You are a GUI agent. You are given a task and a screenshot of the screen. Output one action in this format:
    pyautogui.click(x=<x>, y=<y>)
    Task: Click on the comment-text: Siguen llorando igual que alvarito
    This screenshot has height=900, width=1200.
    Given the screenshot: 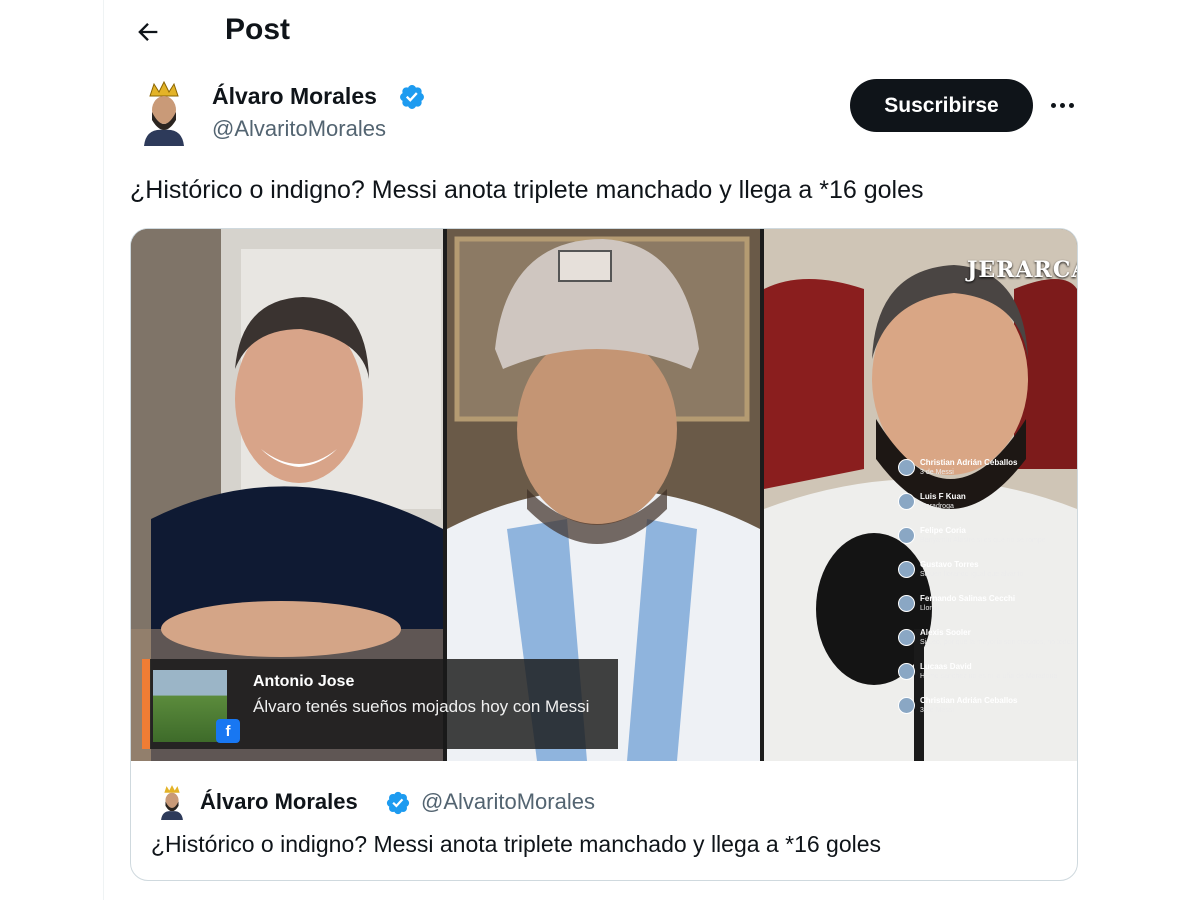 What is the action you would take?
    pyautogui.click(x=972, y=574)
    